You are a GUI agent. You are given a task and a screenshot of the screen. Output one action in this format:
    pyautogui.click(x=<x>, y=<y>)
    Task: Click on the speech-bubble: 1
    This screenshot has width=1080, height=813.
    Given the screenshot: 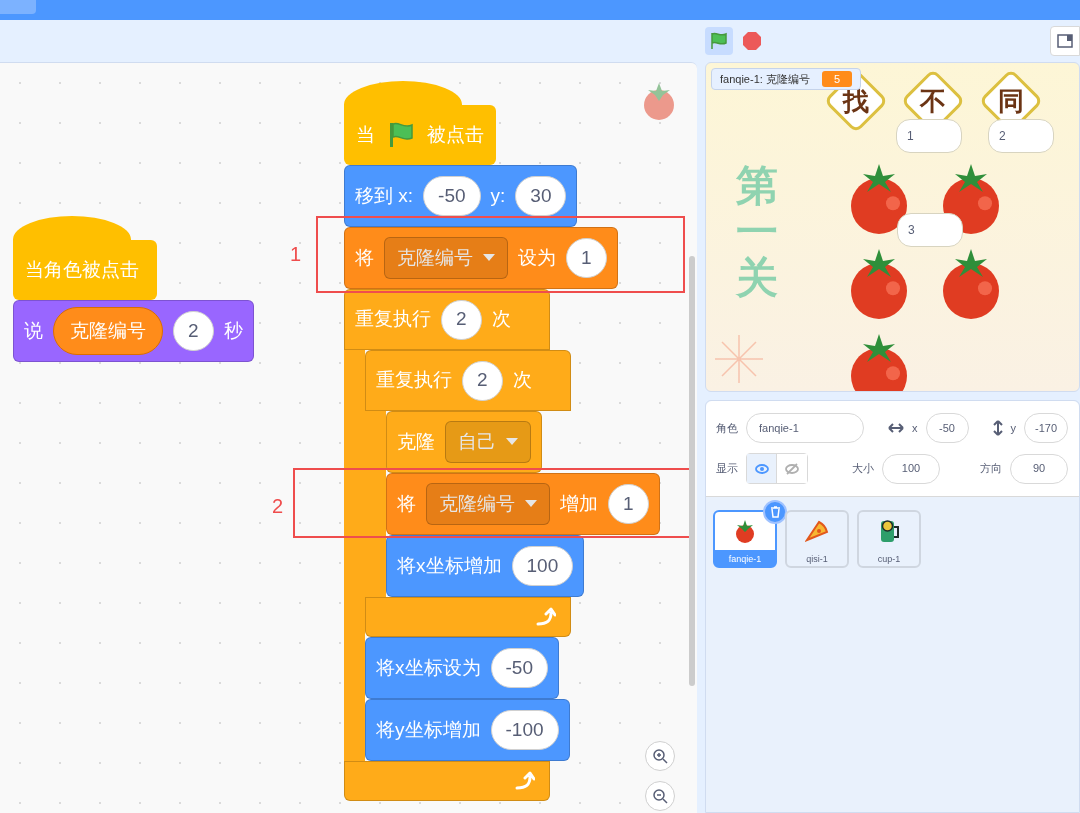 What is the action you would take?
    pyautogui.click(x=929, y=136)
    